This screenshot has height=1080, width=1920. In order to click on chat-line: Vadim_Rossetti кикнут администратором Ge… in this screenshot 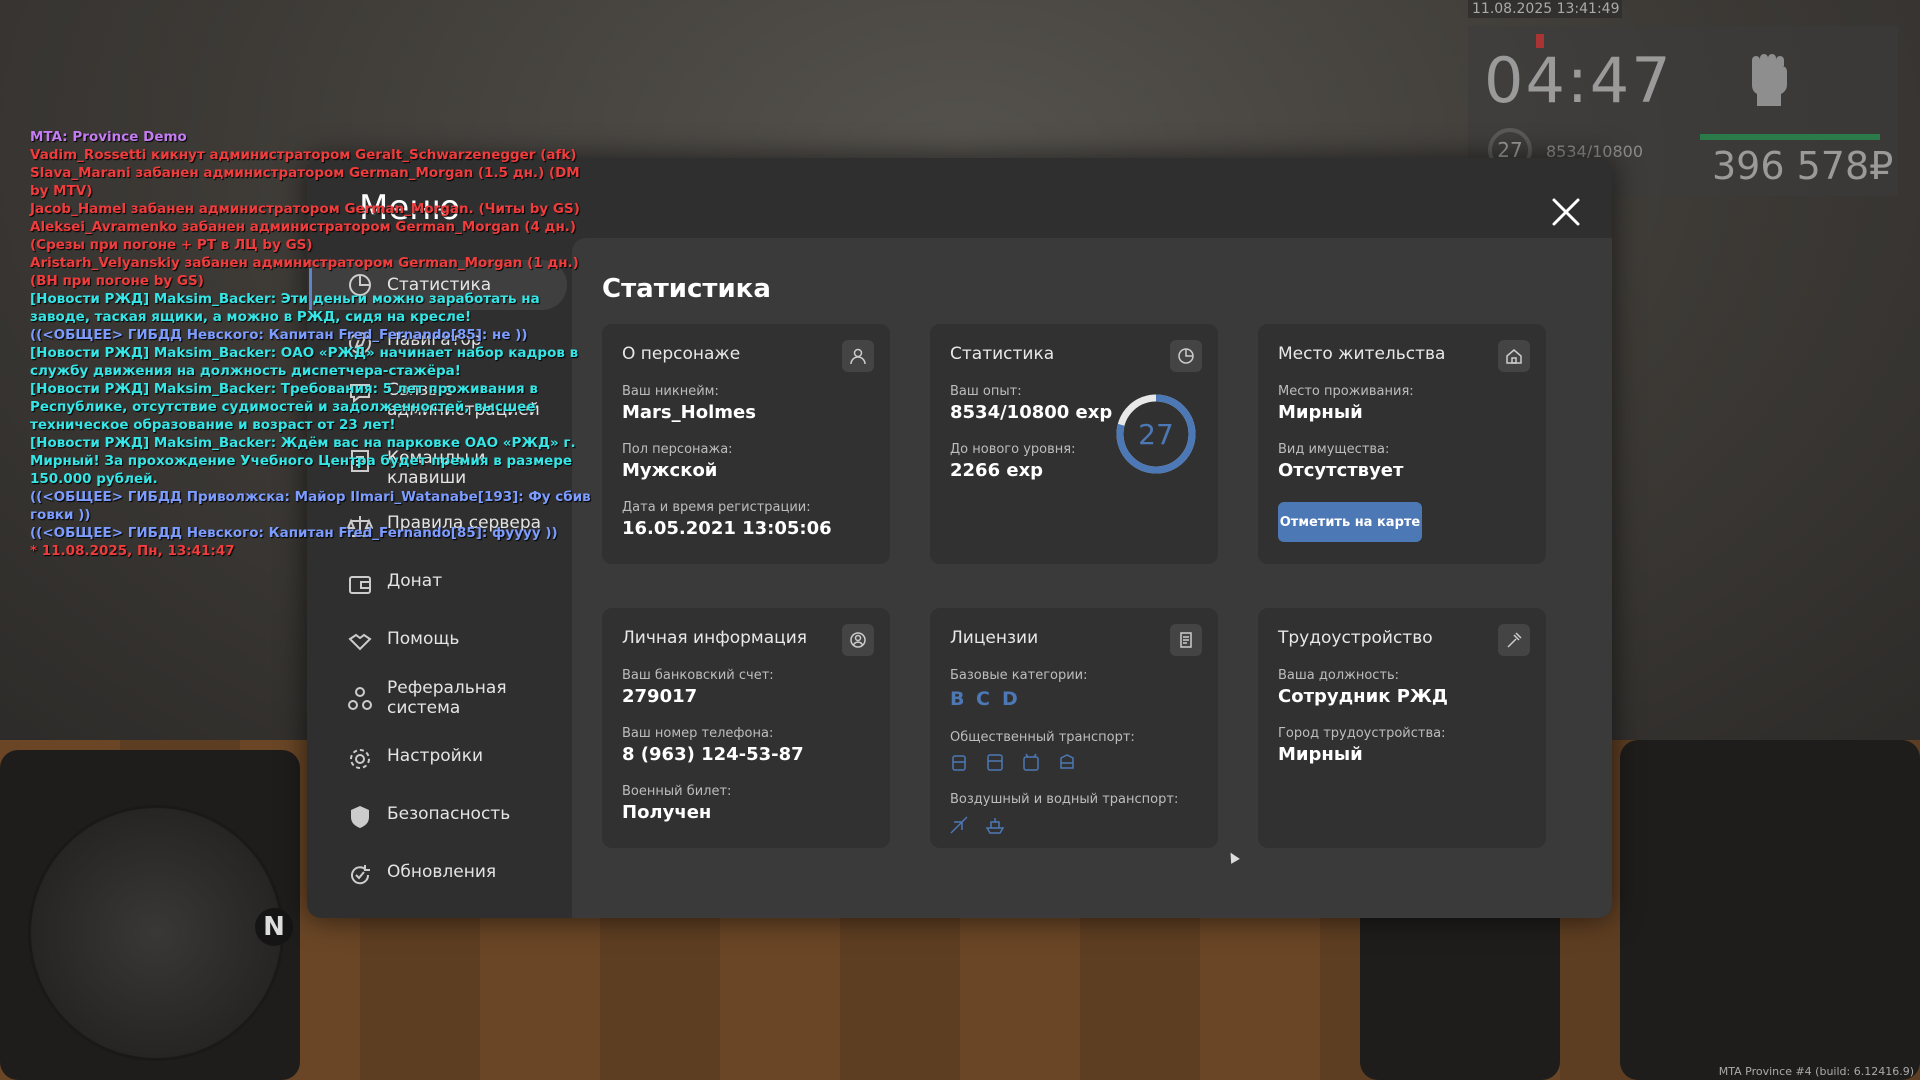, I will do `click(303, 155)`.